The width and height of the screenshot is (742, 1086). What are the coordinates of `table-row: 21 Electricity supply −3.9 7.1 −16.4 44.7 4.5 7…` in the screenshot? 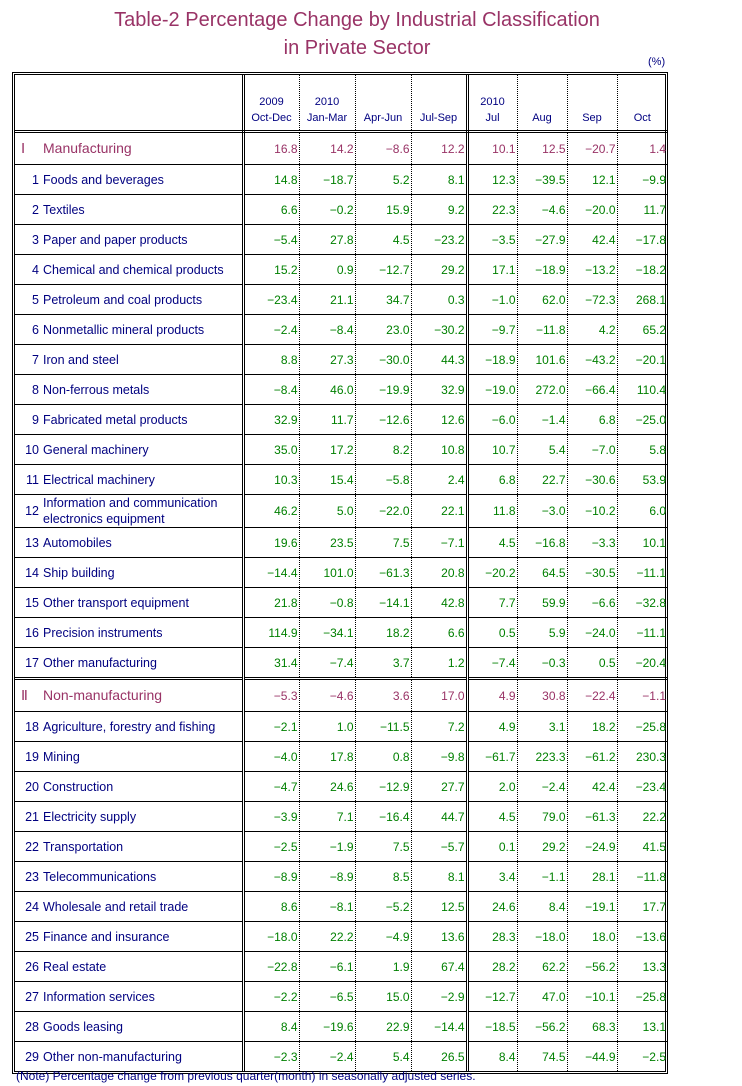 It's located at (341, 816).